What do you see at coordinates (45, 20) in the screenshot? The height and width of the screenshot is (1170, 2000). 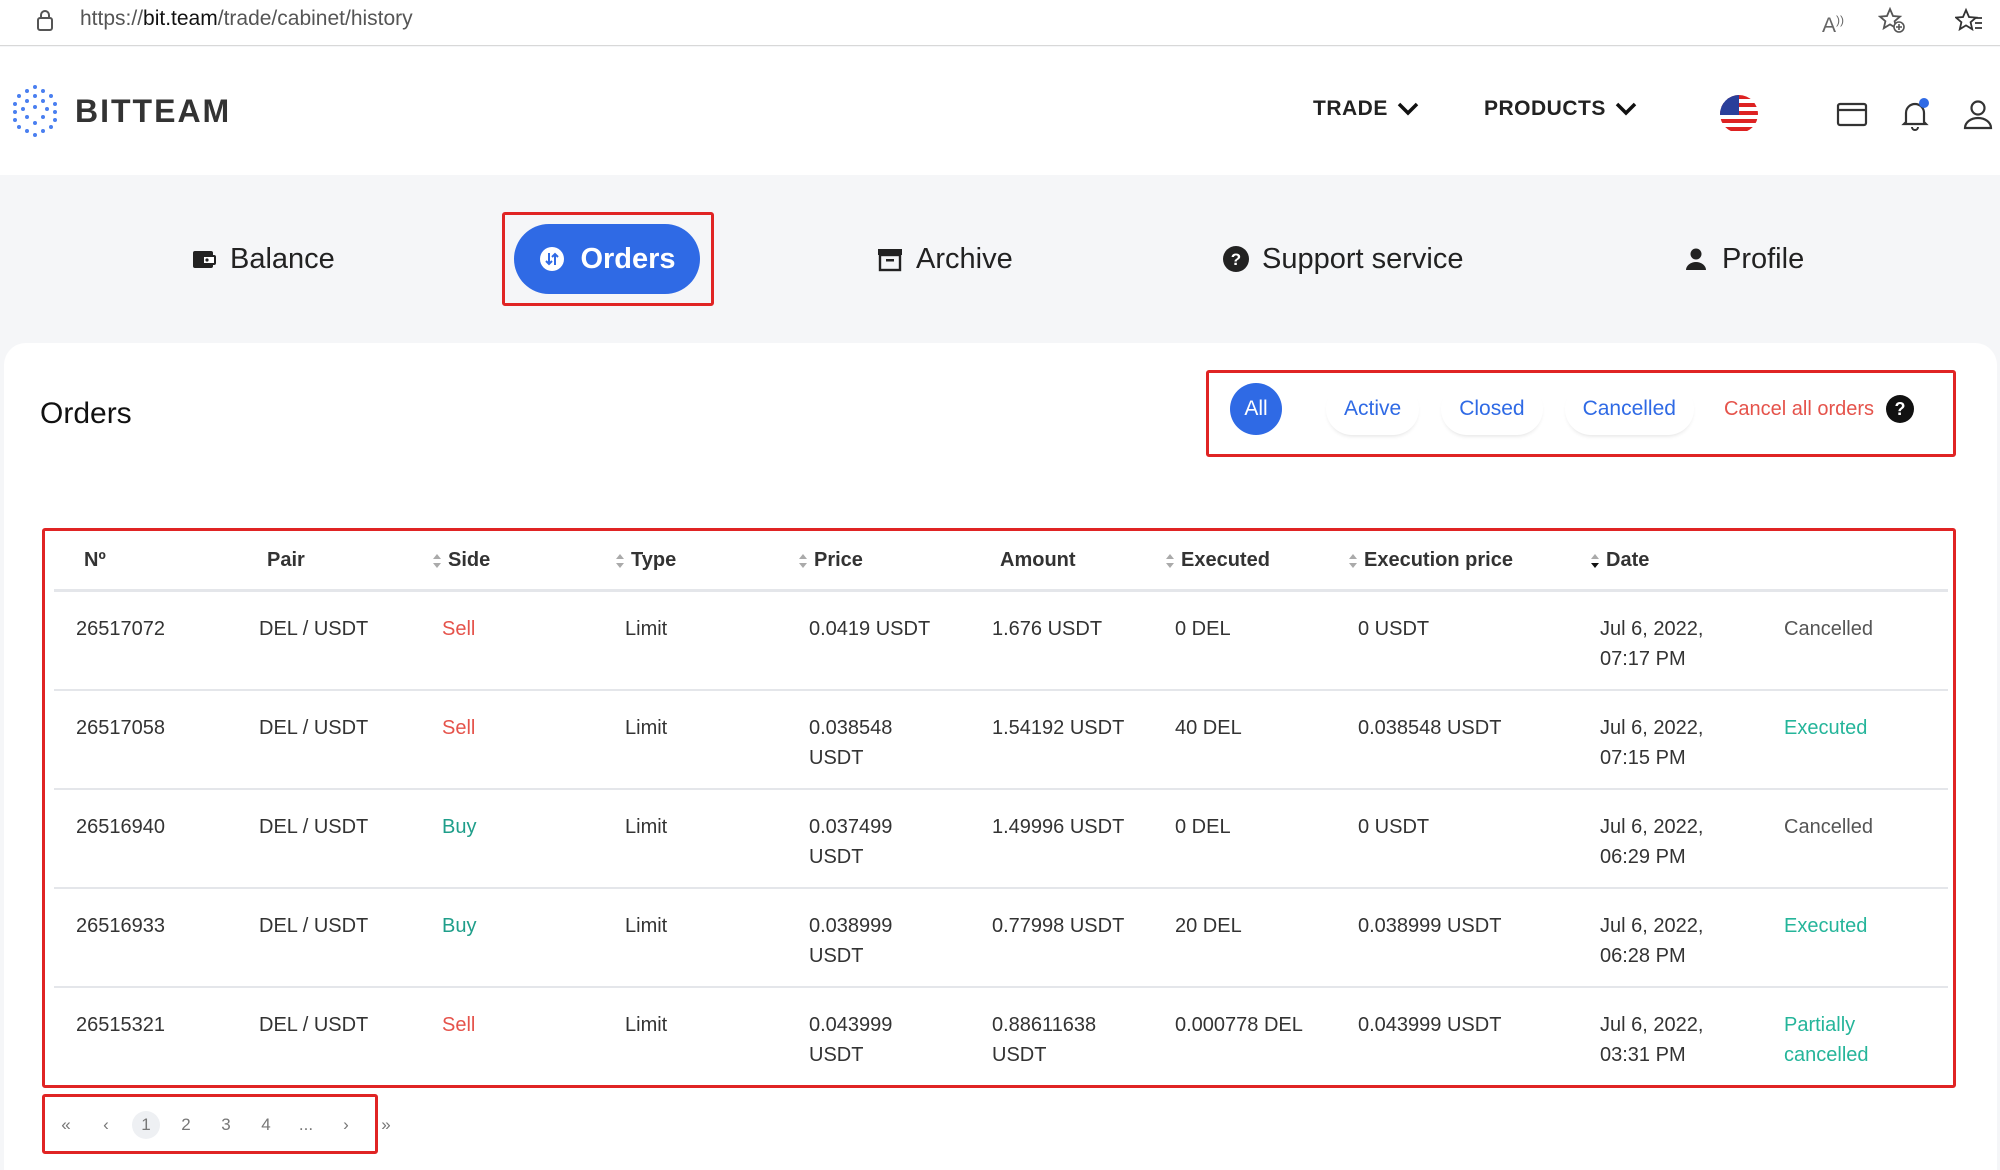 I see `lock-icon` at bounding box center [45, 20].